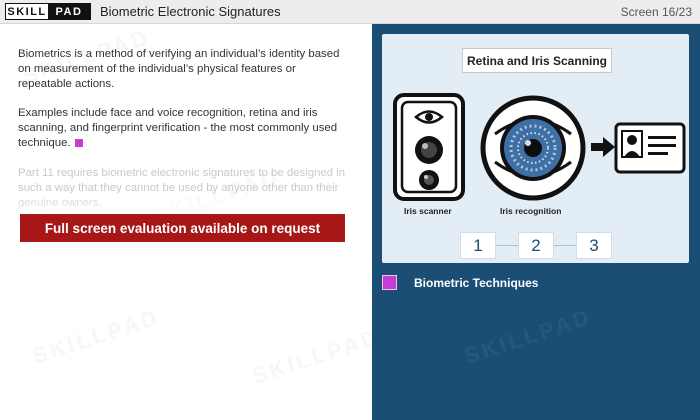 The width and height of the screenshot is (700, 420). Describe the element at coordinates (531, 211) in the screenshot. I see `caption-iris-recognition: Iris recognition` at that location.